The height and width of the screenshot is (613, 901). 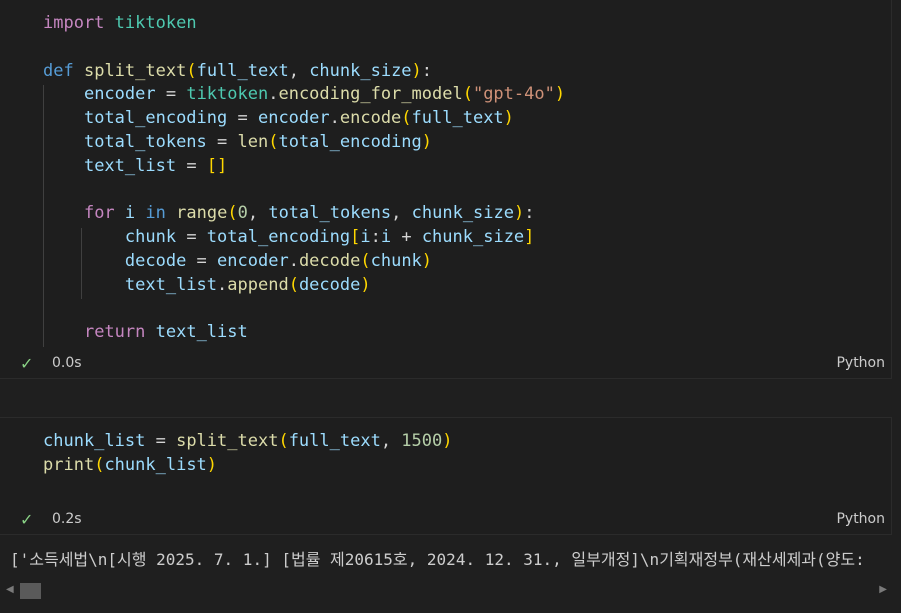 What do you see at coordinates (450, 591) in the screenshot?
I see `horizontal-scrollbar: ◀ ▶` at bounding box center [450, 591].